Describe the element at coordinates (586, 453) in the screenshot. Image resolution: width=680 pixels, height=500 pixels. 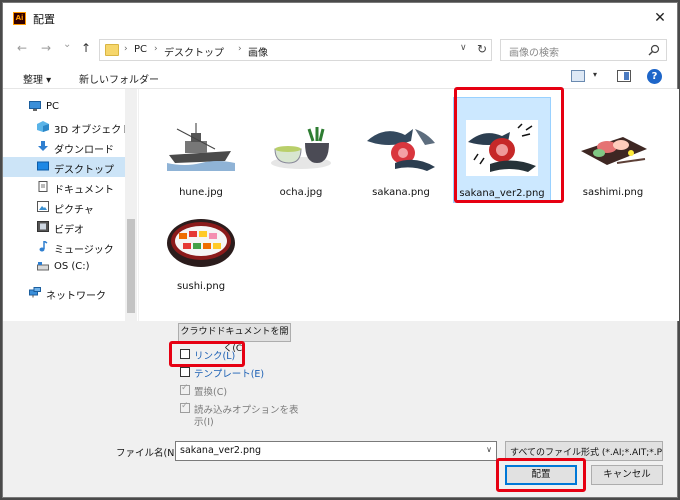
I see `filetype-value: すべてのファイル形式 (*.AI;*.AIT;*.PDF` at that location.